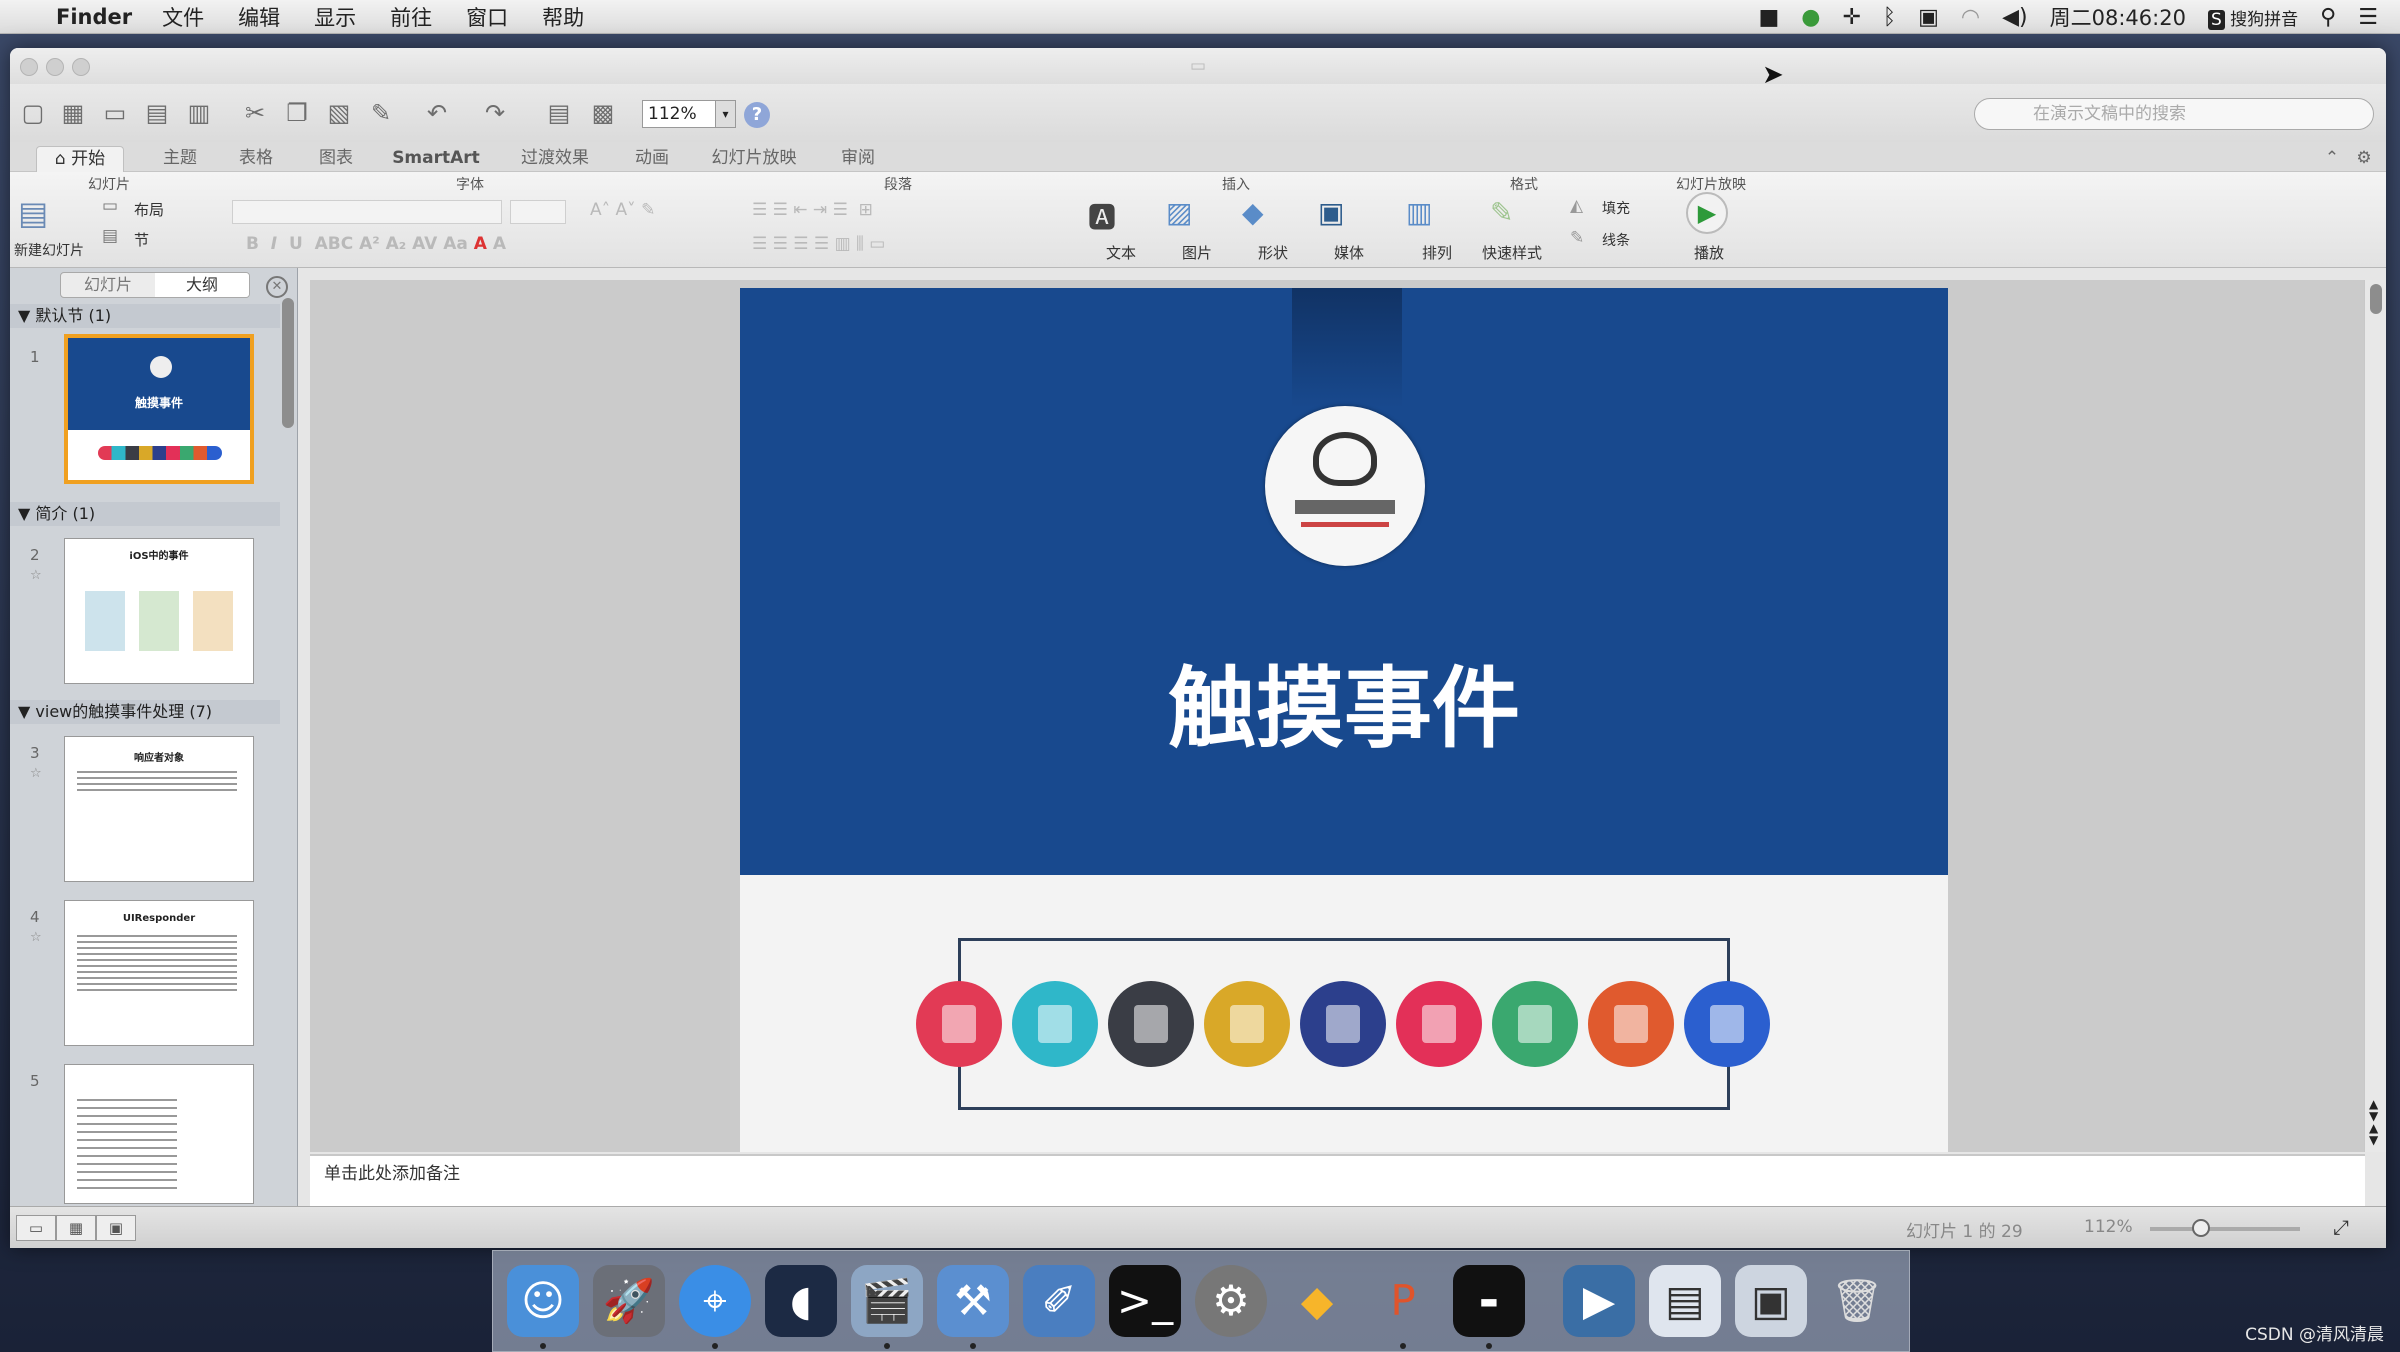  I want to click on powerpoint-icon: P, so click(1403, 1301).